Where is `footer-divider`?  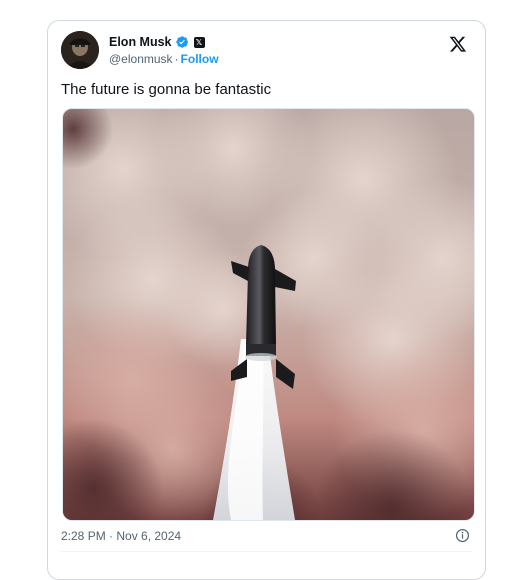
footer-divider is located at coordinates (266, 551).